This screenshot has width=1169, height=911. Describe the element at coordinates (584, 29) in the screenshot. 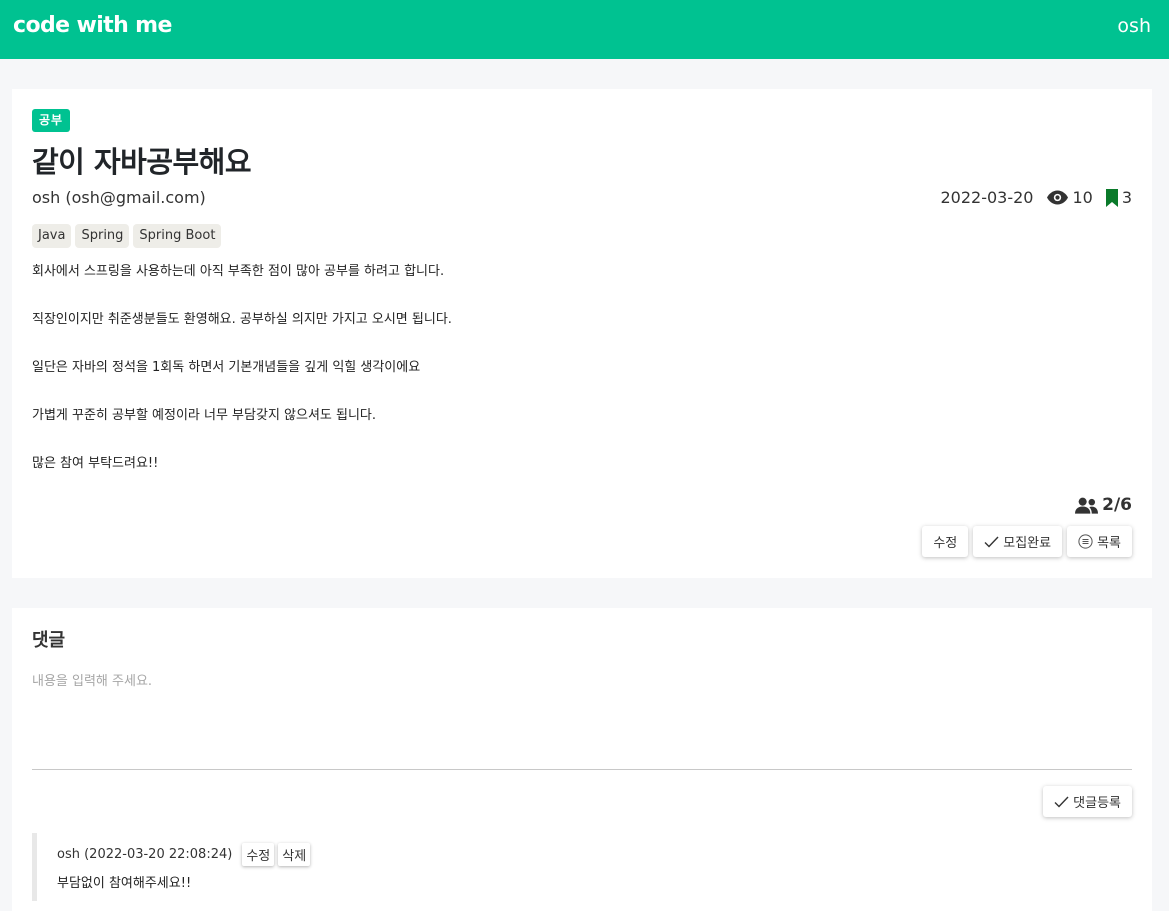

I see `top-navbar: code with me osh` at that location.